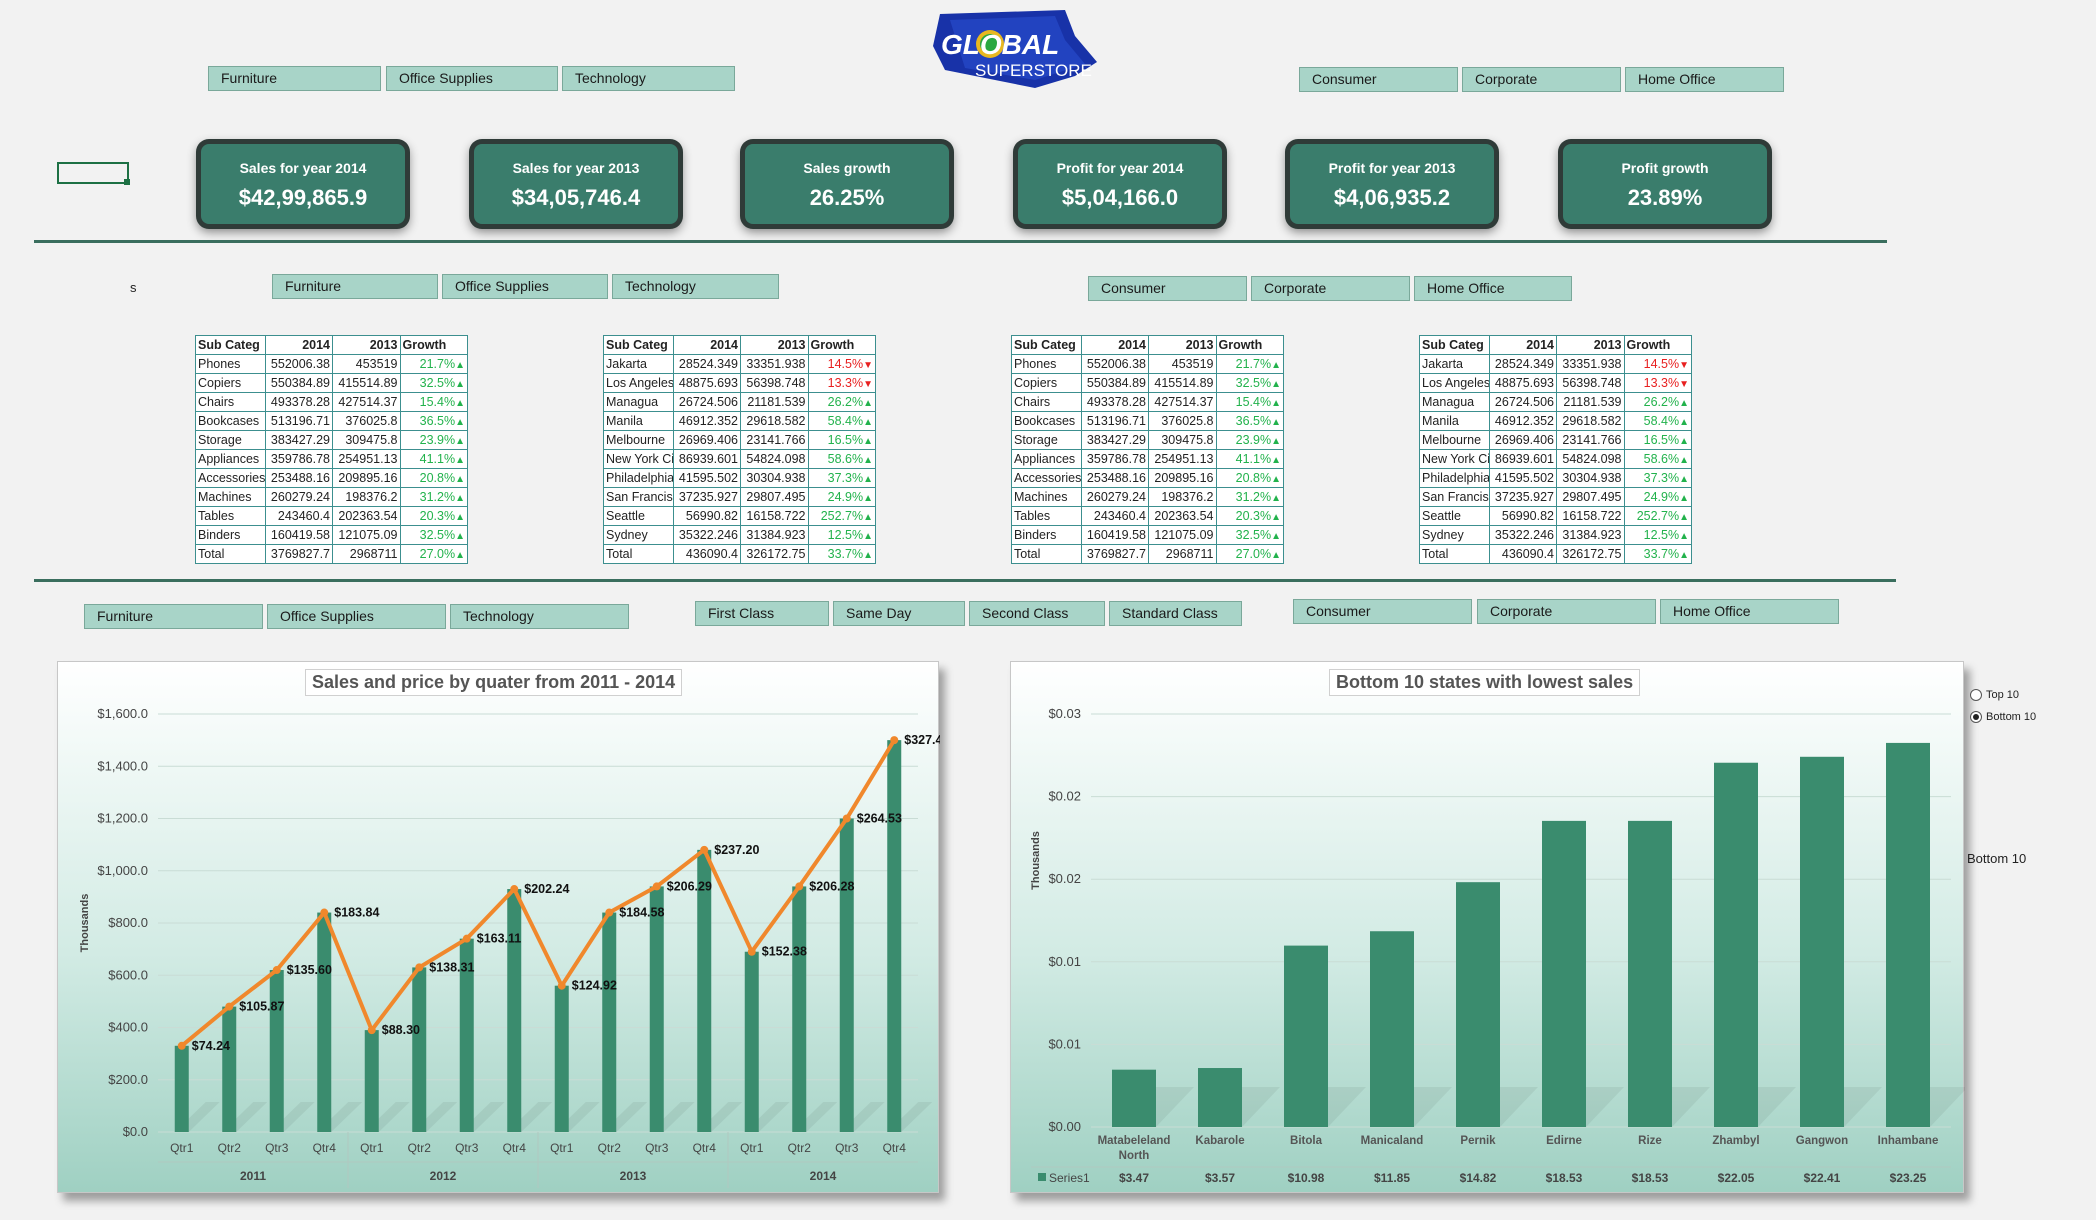 The width and height of the screenshot is (2096, 1220). What do you see at coordinates (1046, 516) in the screenshot?
I see `row-label: Tables` at bounding box center [1046, 516].